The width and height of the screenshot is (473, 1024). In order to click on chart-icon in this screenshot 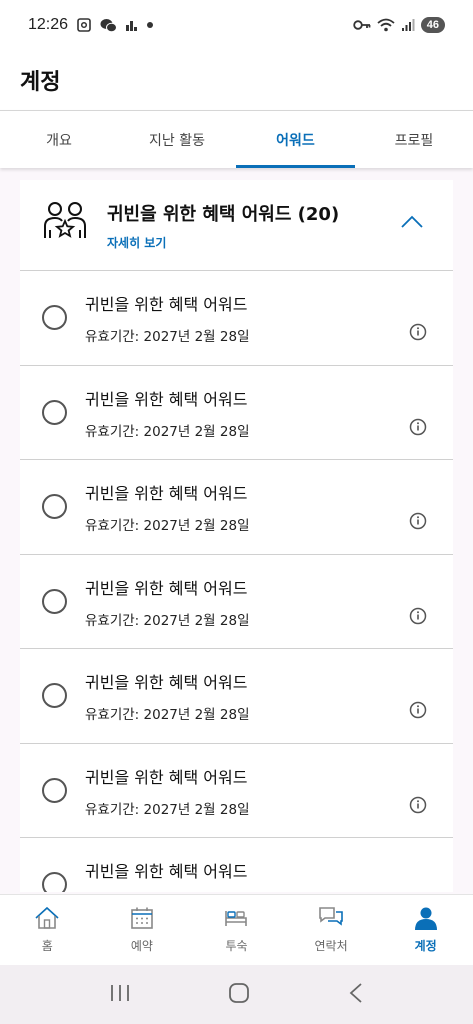, I will do `click(131, 25)`.